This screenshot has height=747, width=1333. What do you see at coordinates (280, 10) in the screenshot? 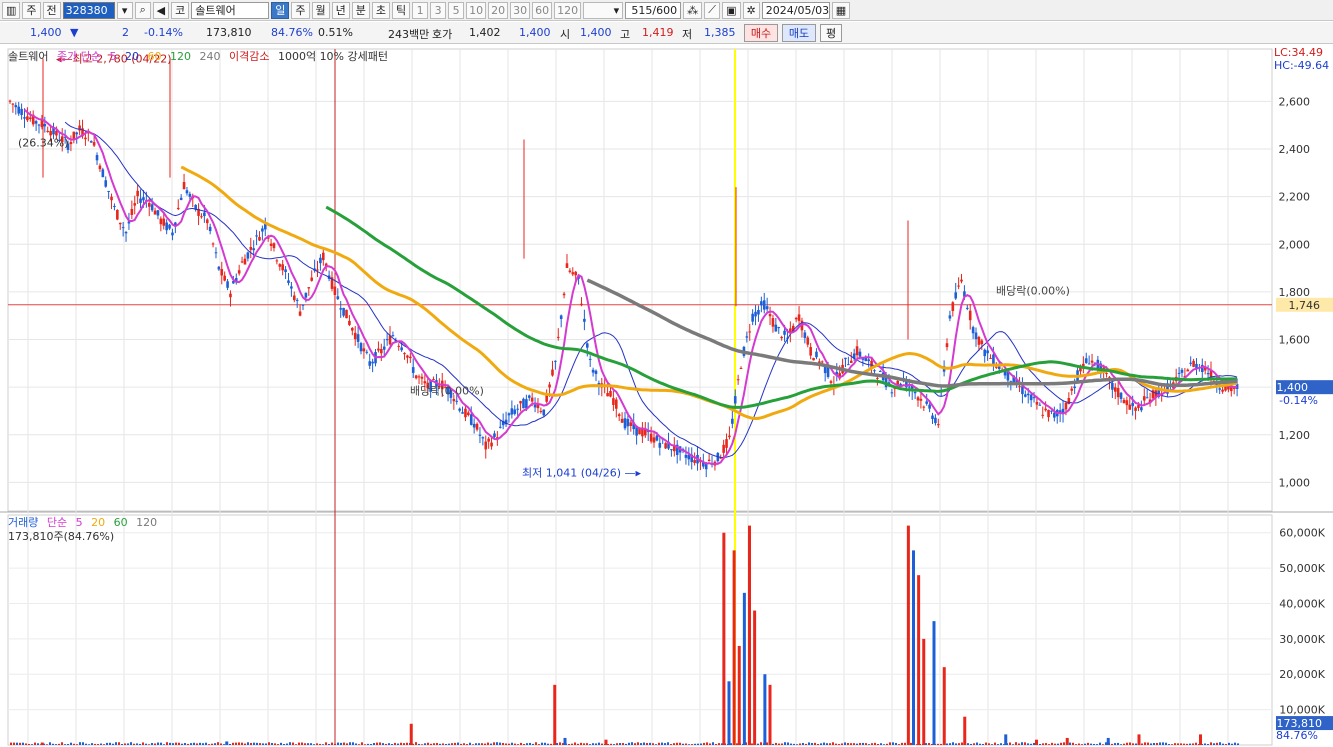
I see `period-day: 일` at bounding box center [280, 10].